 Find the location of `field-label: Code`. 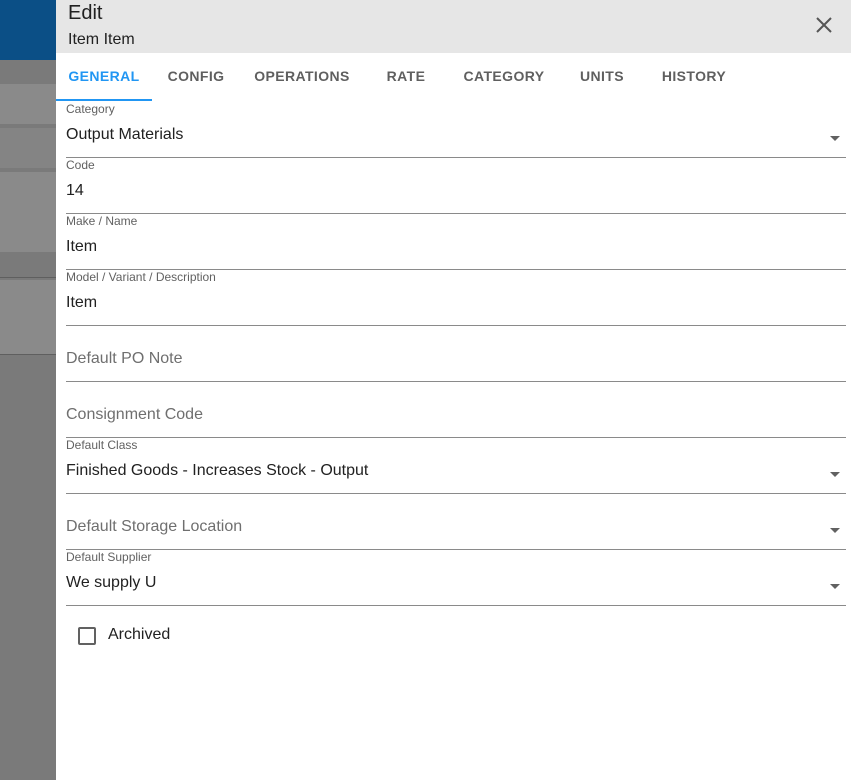

field-label: Code is located at coordinates (80, 165).